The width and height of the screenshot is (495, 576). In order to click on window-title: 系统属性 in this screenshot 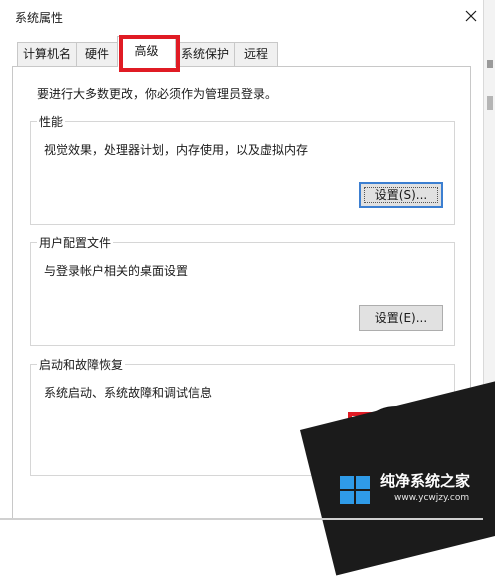, I will do `click(39, 18)`.